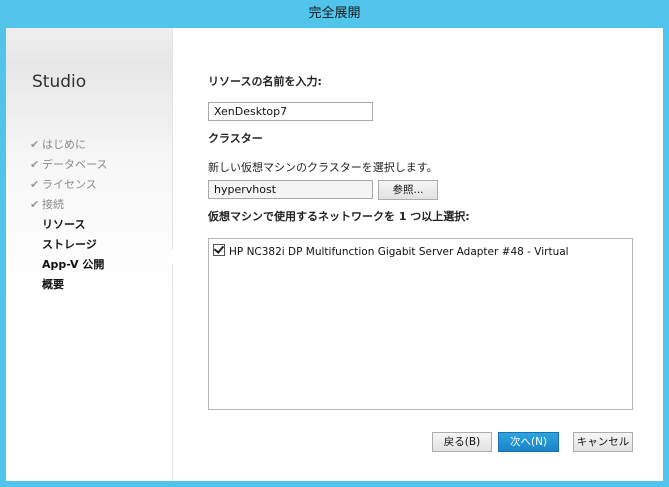  I want to click on cluster-field: hypervhost, so click(290, 189).